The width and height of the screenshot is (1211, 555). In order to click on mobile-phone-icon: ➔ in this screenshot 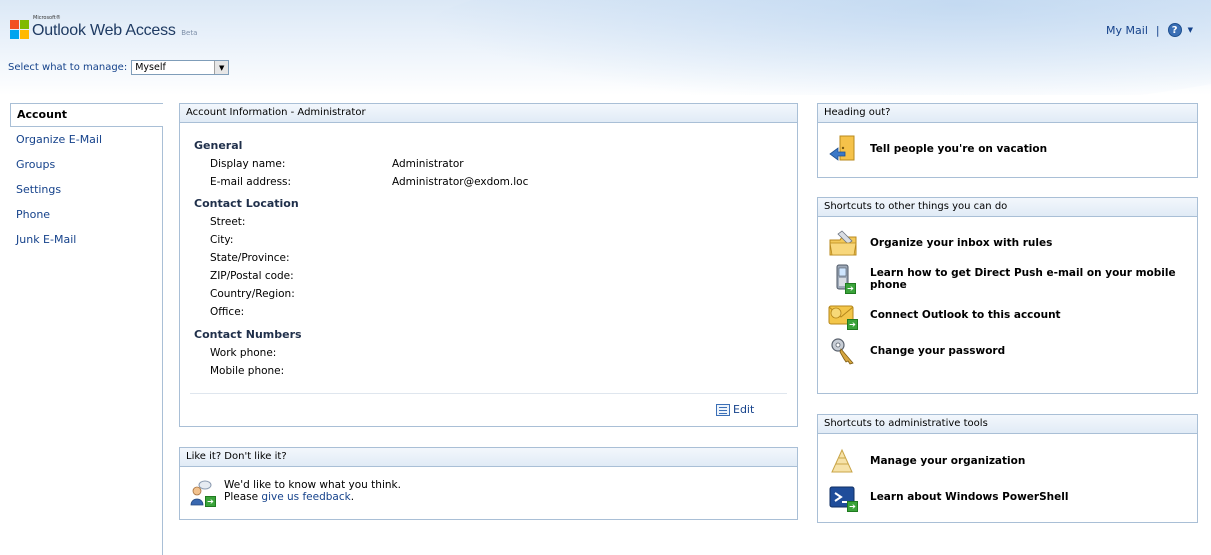, I will do `click(843, 279)`.